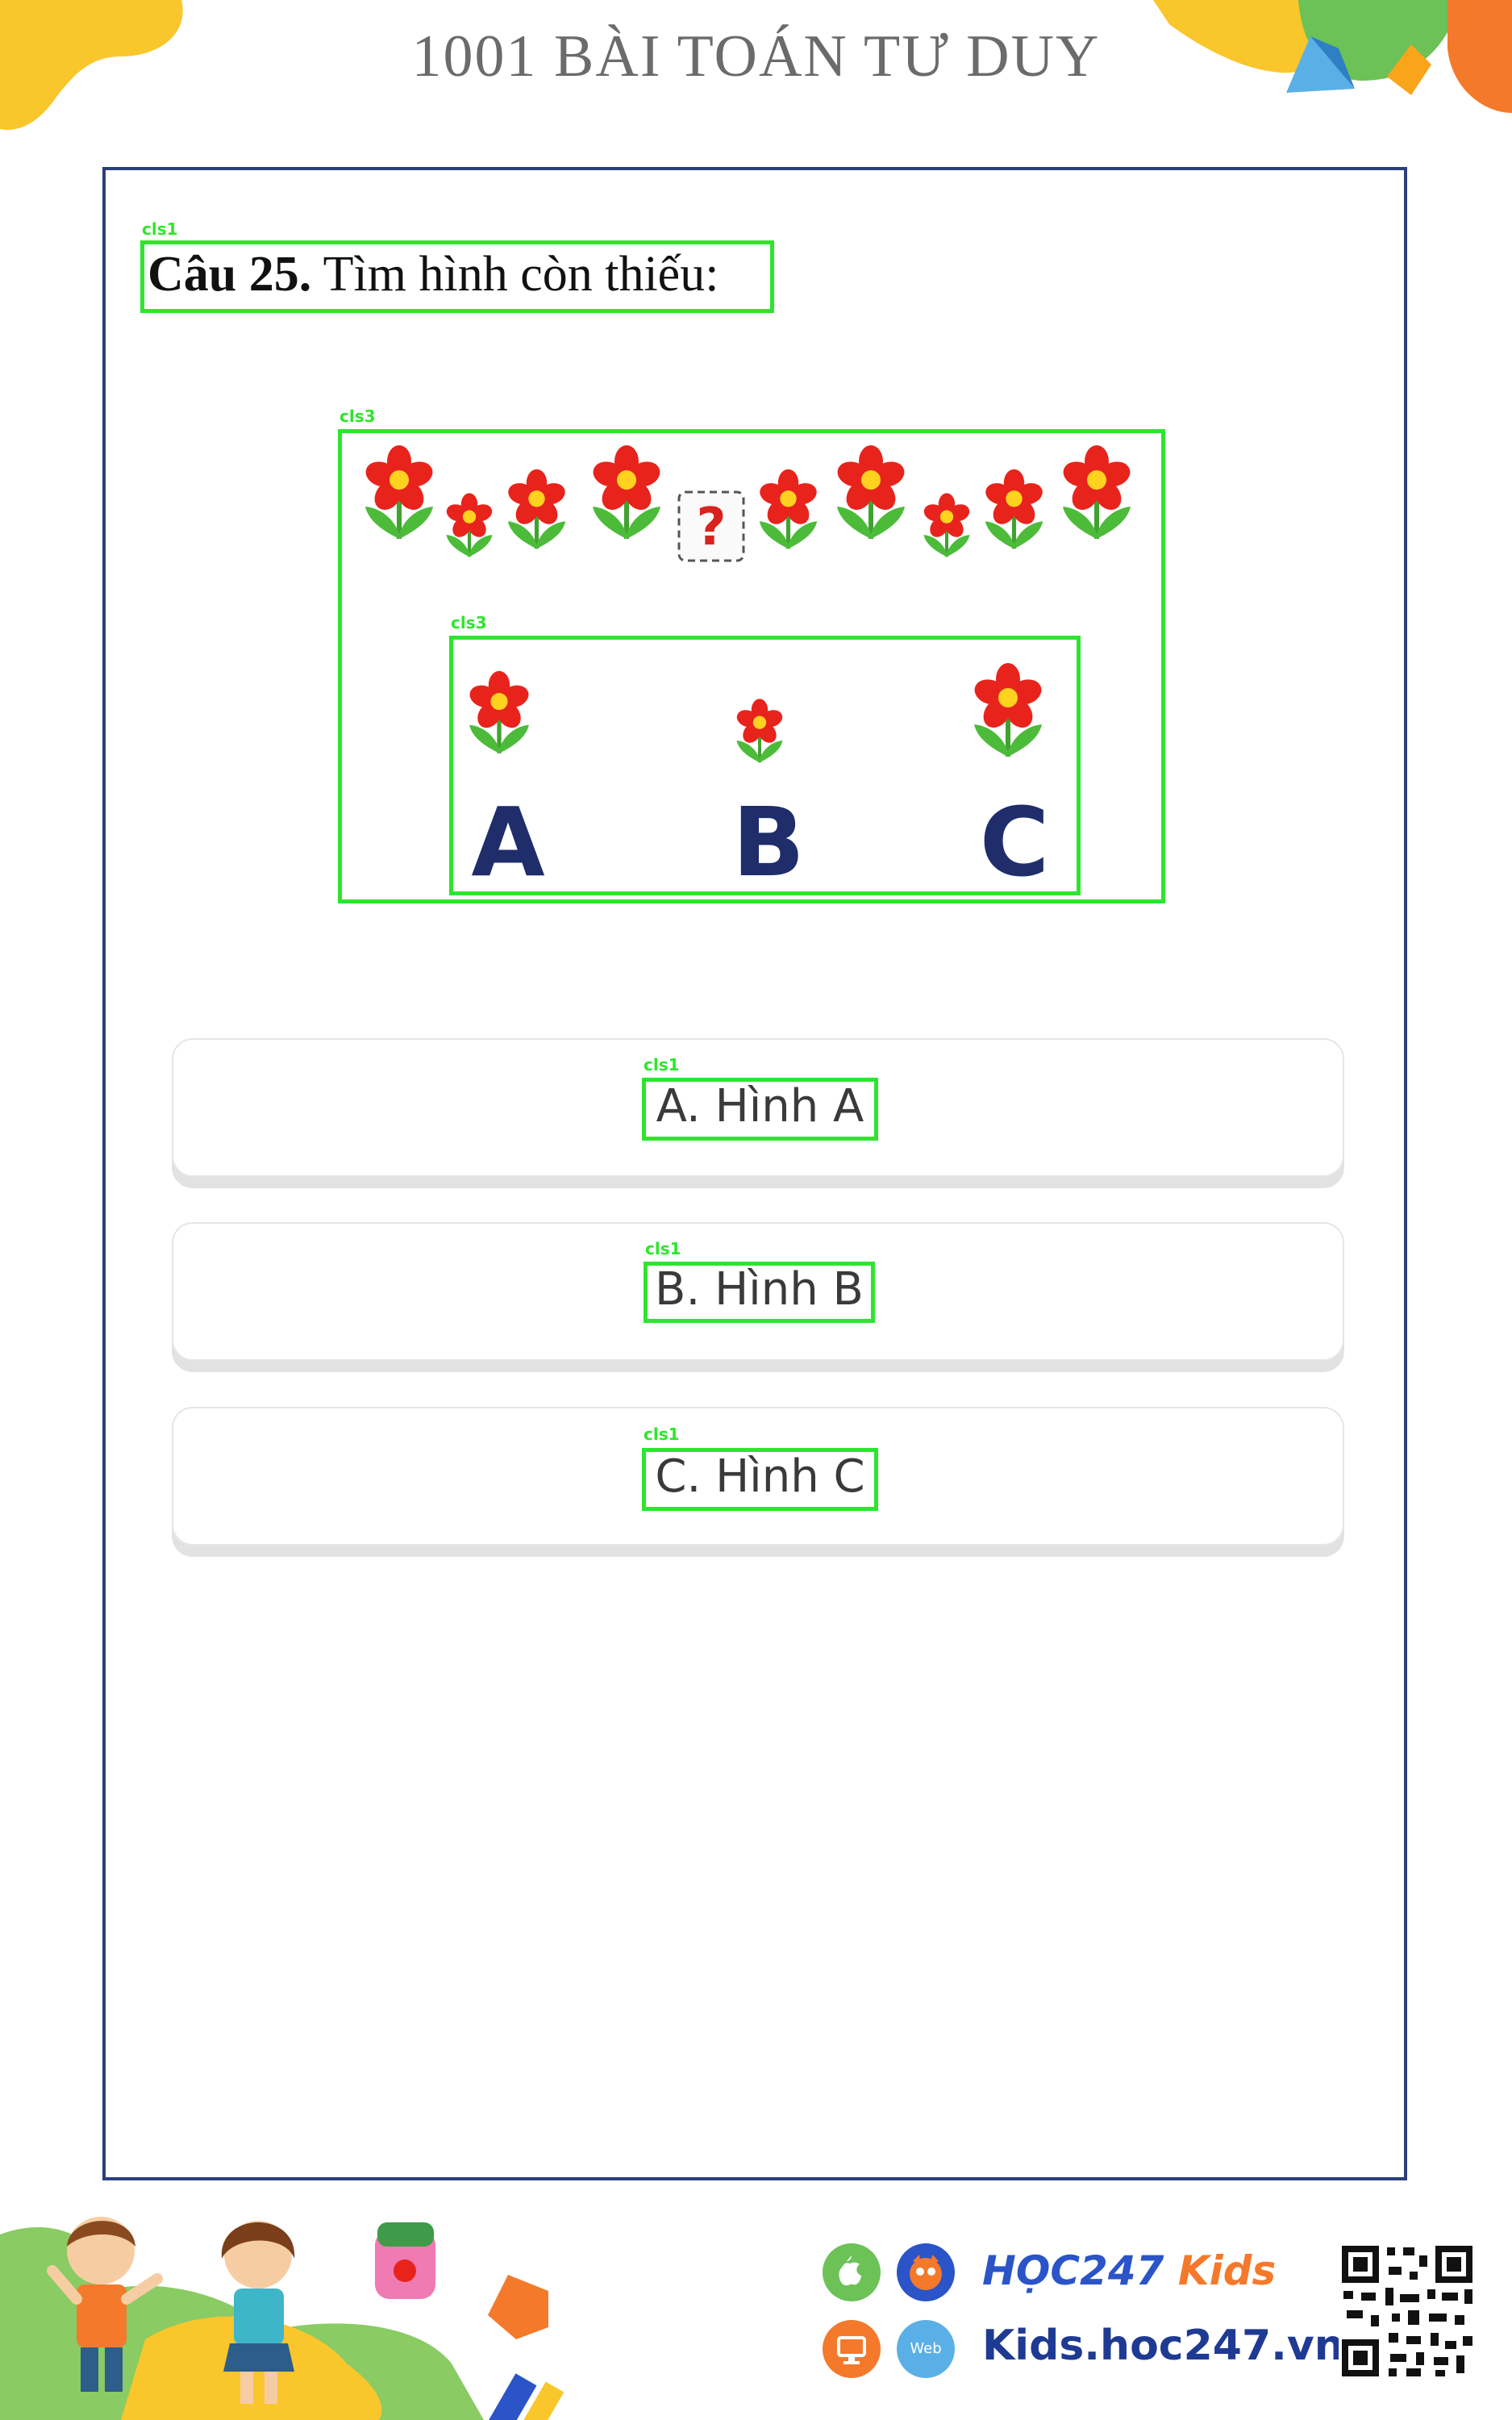 This screenshot has width=1512, height=2420. Describe the element at coordinates (1408, 2312) in the screenshot. I see `qr-code` at that location.